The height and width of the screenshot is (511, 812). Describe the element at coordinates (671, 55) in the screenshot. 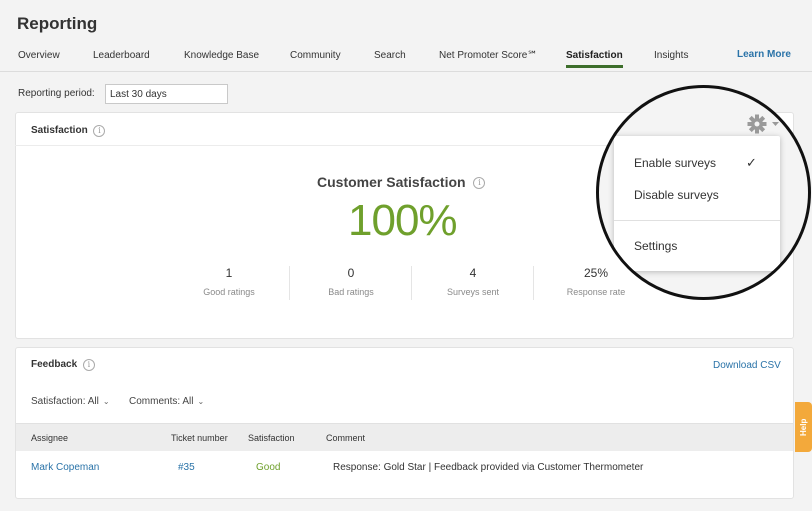

I see `tab-insights: Insights` at that location.